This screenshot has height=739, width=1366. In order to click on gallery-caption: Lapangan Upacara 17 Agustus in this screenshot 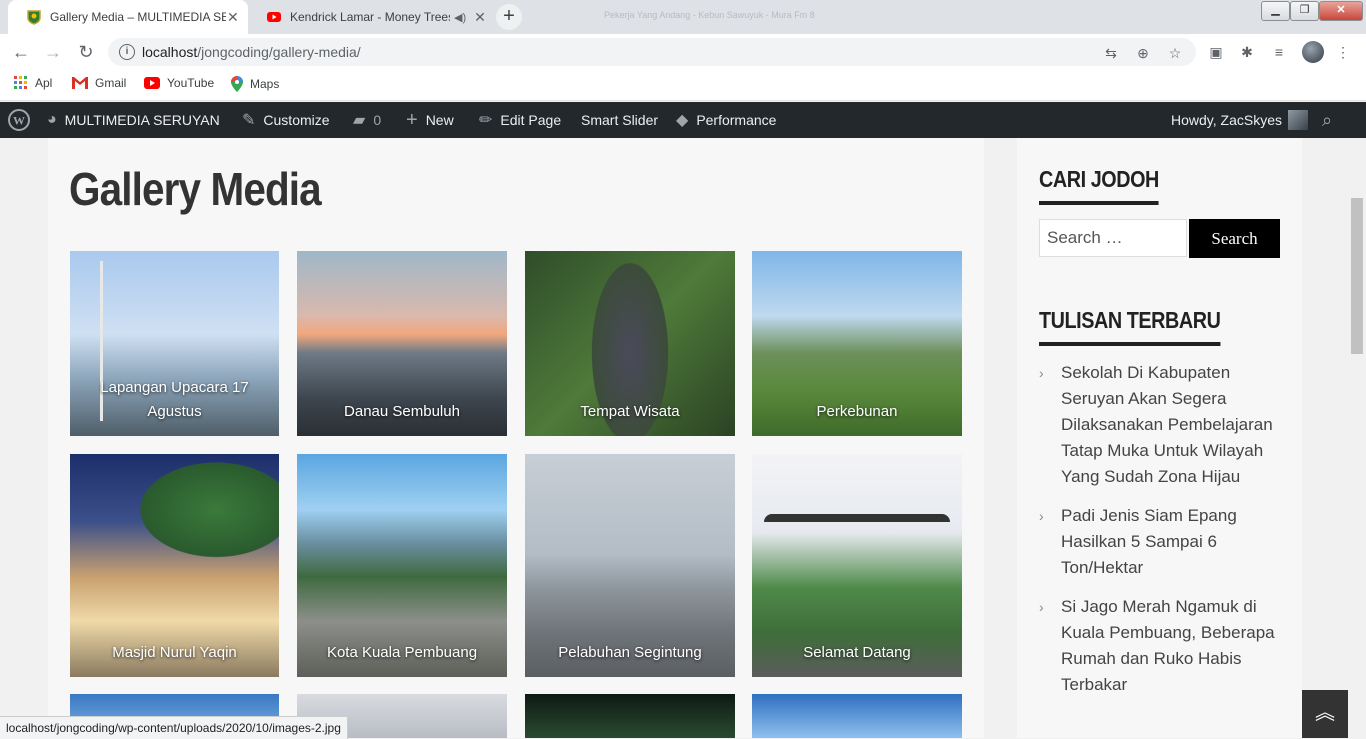, I will do `click(174, 399)`.